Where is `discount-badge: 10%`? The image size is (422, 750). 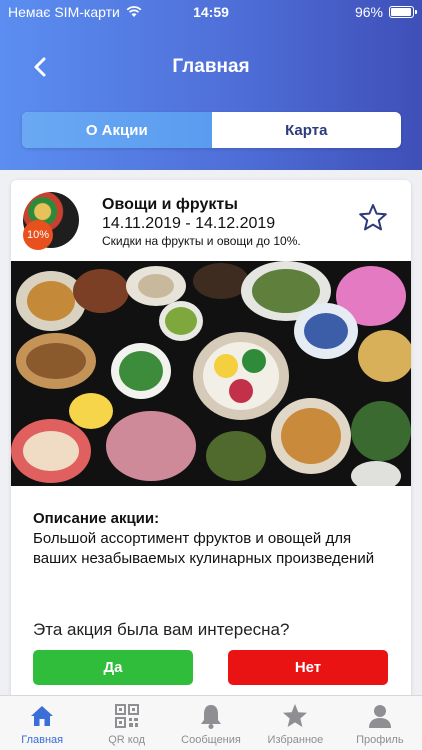
discount-badge: 10% is located at coordinates (38, 235).